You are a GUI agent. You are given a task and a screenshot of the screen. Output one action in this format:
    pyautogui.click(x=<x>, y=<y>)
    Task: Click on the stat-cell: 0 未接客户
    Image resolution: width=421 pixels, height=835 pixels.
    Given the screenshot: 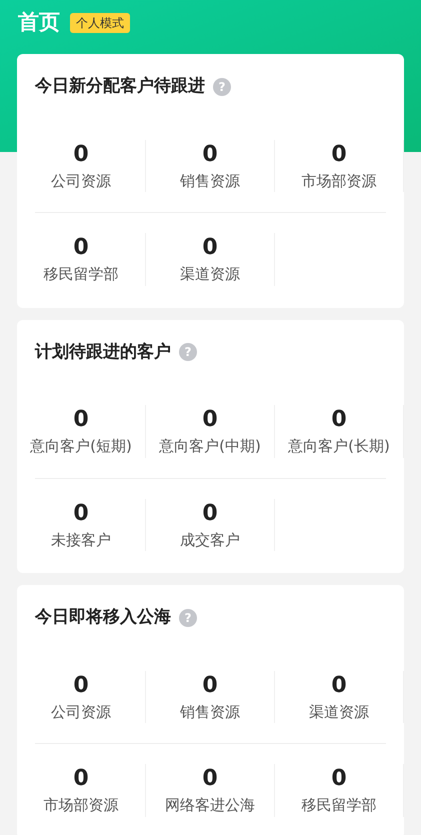 What is the action you would take?
    pyautogui.click(x=81, y=524)
    